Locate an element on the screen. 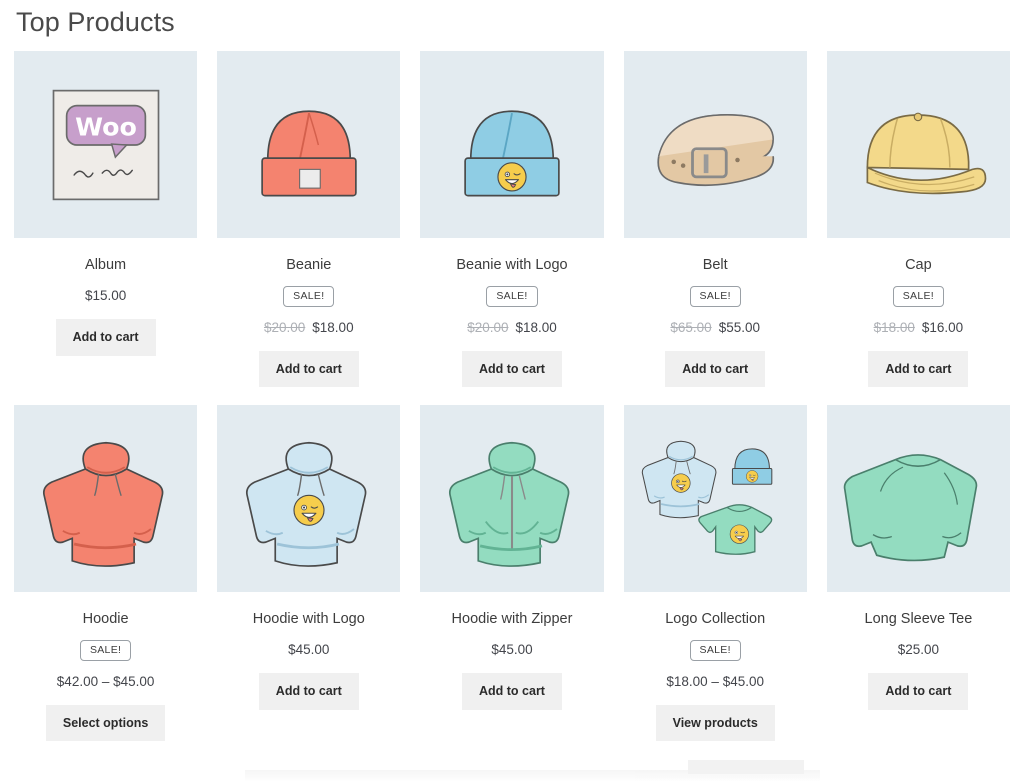 Image resolution: width=1024 pixels, height=782 pixels. product-title: Logo Collection is located at coordinates (715, 619).